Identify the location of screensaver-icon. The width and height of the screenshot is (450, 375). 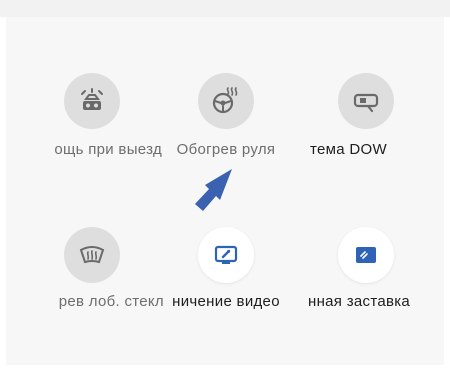
(366, 255).